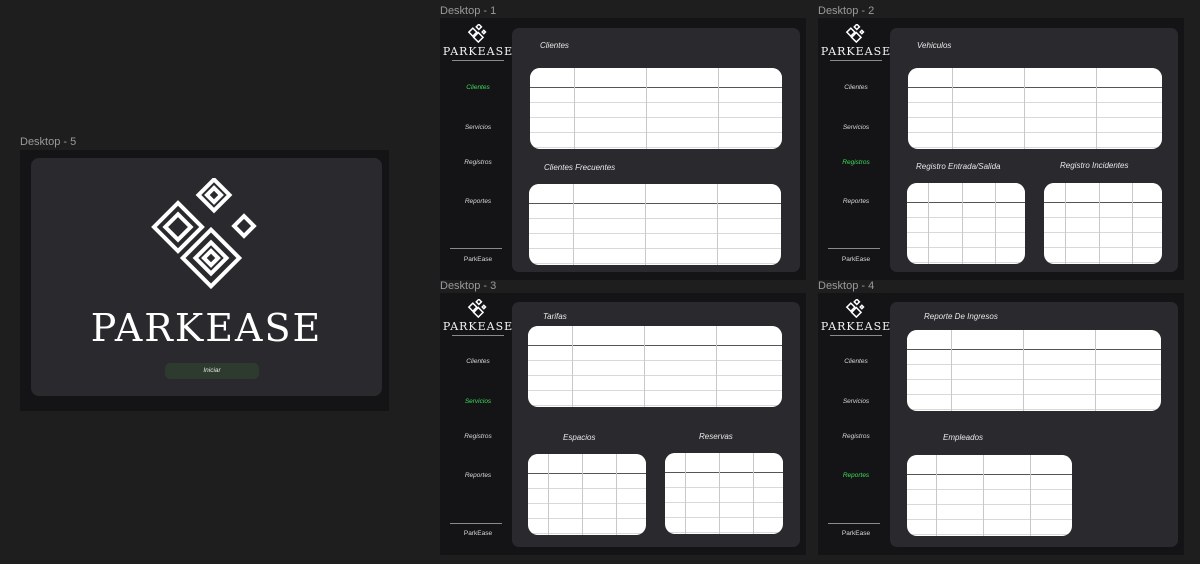  I want to click on section-title-clientes: Clientes, so click(554, 45).